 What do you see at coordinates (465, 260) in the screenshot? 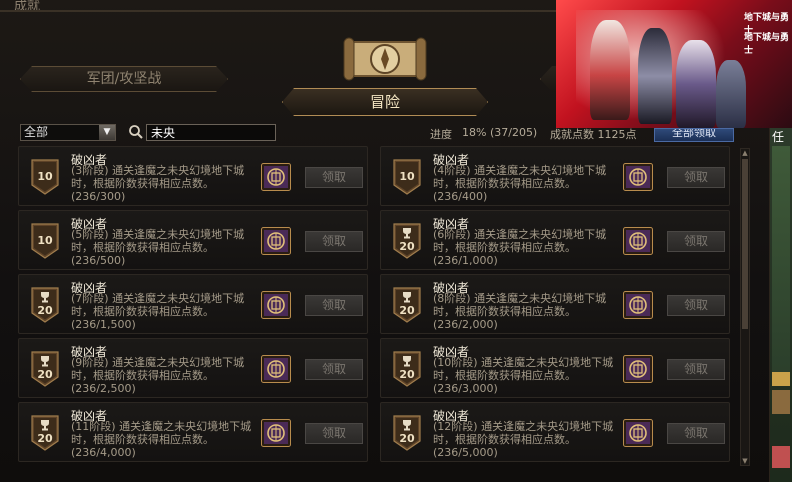
I see `achievement-count: (236/1,000)` at bounding box center [465, 260].